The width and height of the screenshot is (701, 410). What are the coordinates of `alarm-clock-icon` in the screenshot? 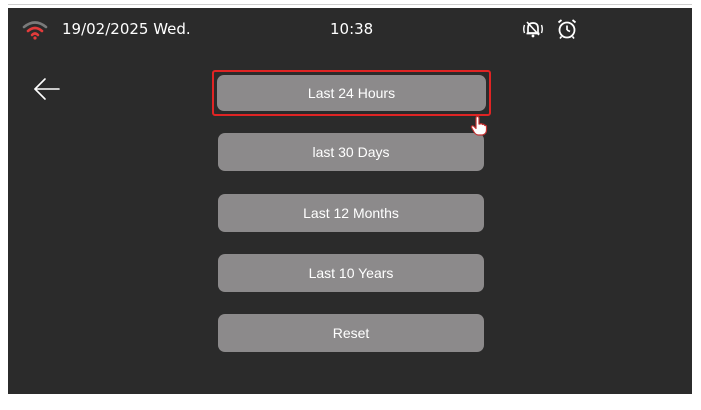 It's located at (567, 29).